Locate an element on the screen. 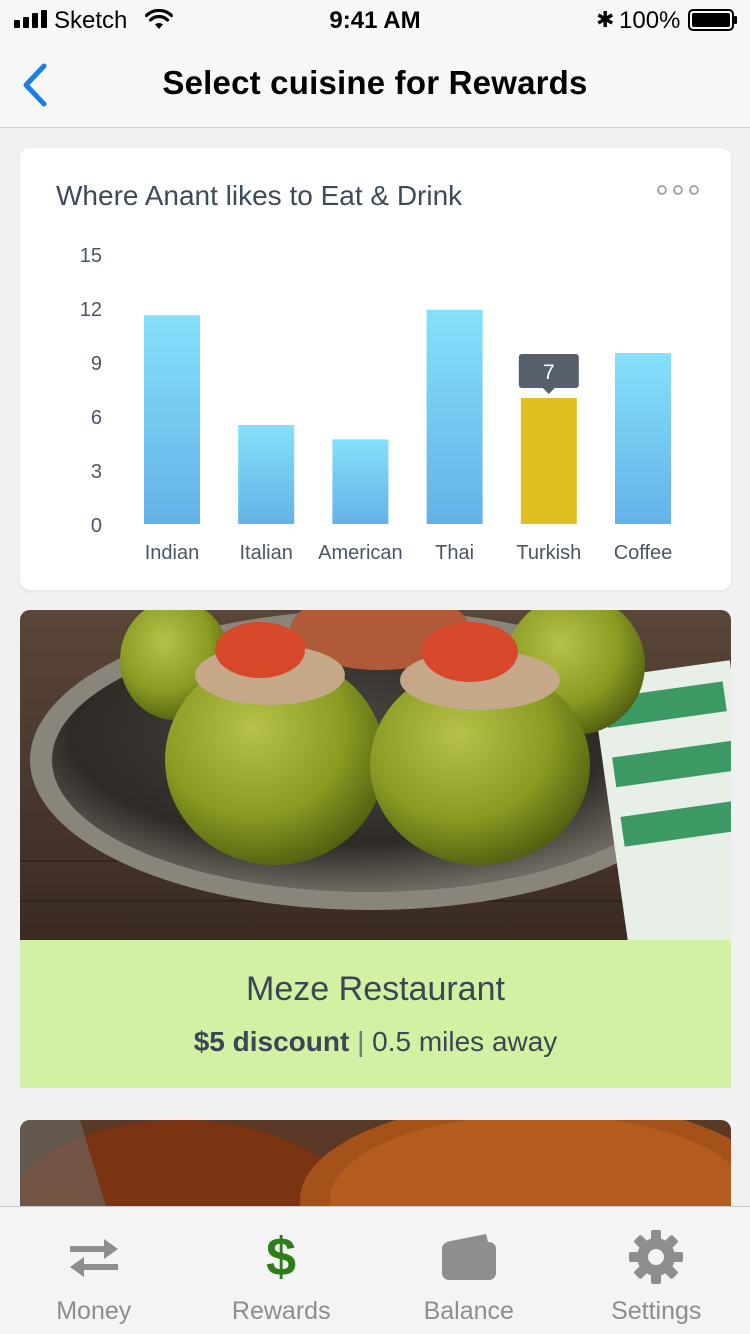  page-title: Select cuisine for Rewards is located at coordinates (375, 82).